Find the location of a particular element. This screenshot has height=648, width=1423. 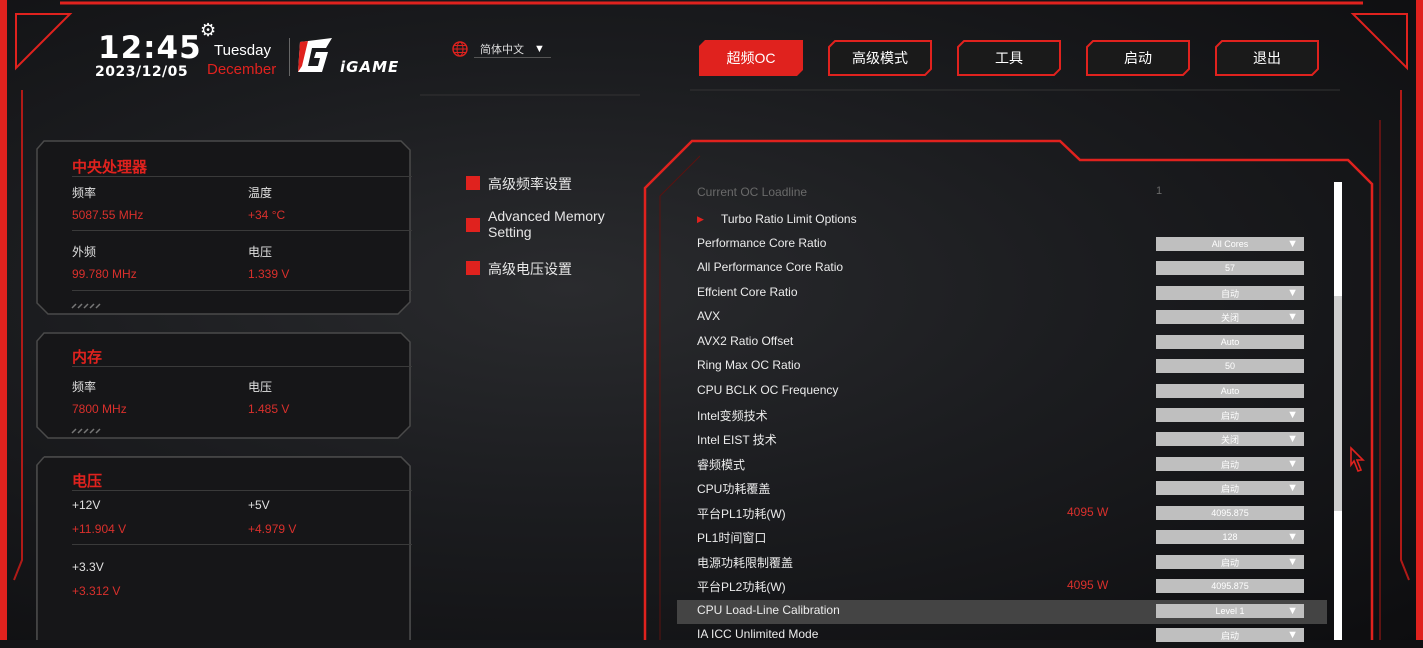

cpu-bclk-label: 外频 is located at coordinates (84, 252).